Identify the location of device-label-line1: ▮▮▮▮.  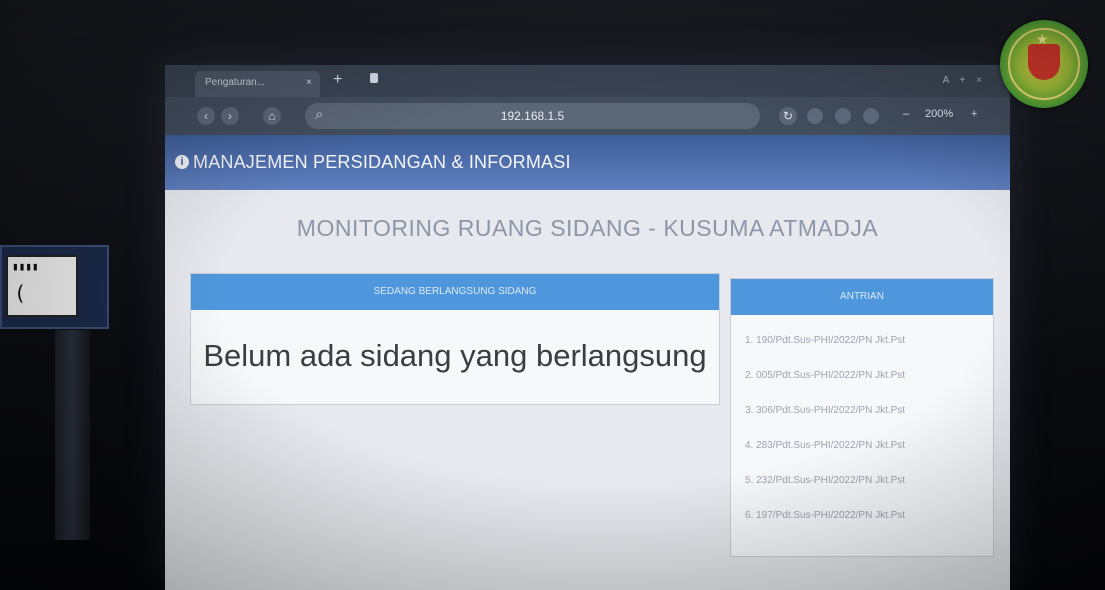
(25, 266).